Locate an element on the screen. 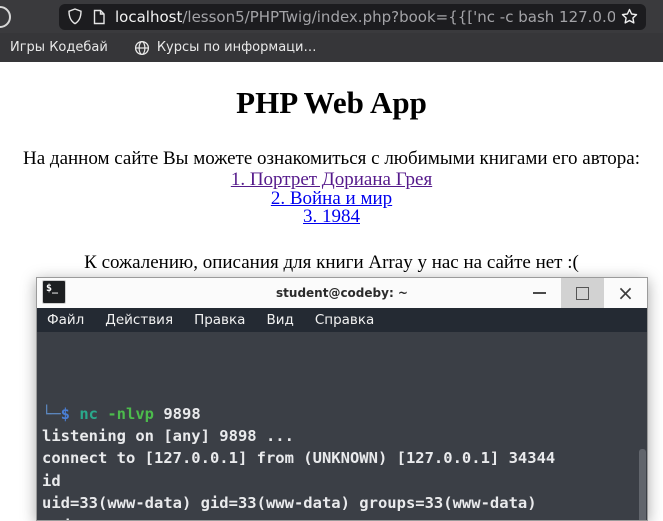 Image resolution: width=663 pixels, height=521 pixels. menu-file: Файл is located at coordinates (65, 320).